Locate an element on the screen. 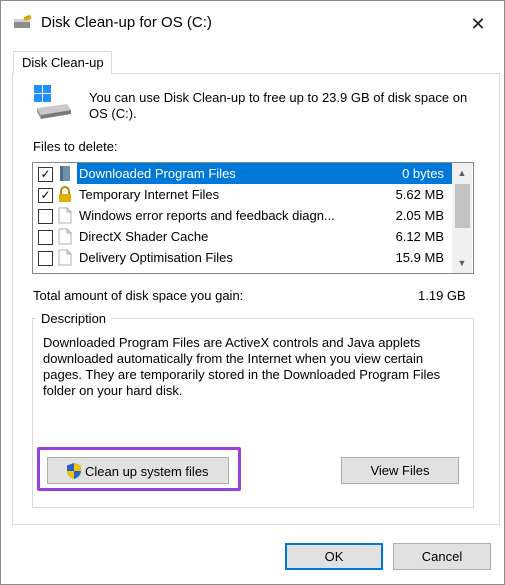  scroll-down-arrow-icon: ▼ is located at coordinates (462, 263).